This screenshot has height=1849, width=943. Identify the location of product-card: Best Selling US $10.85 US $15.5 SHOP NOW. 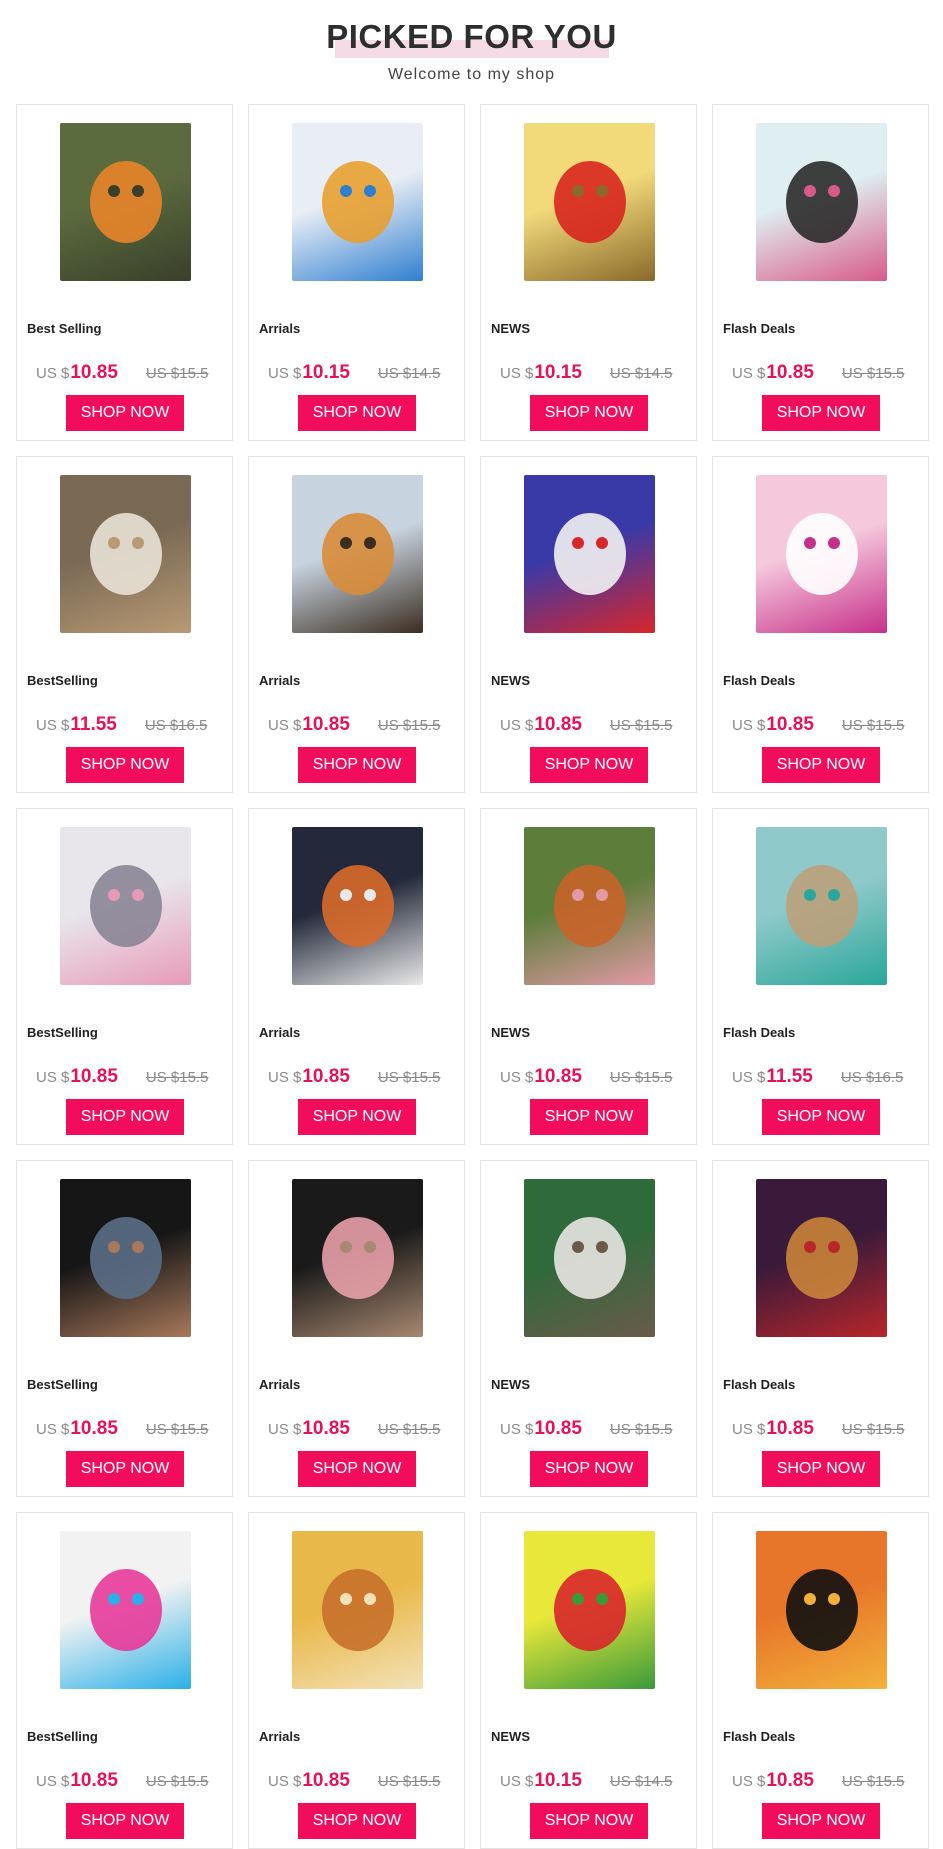
(124, 272).